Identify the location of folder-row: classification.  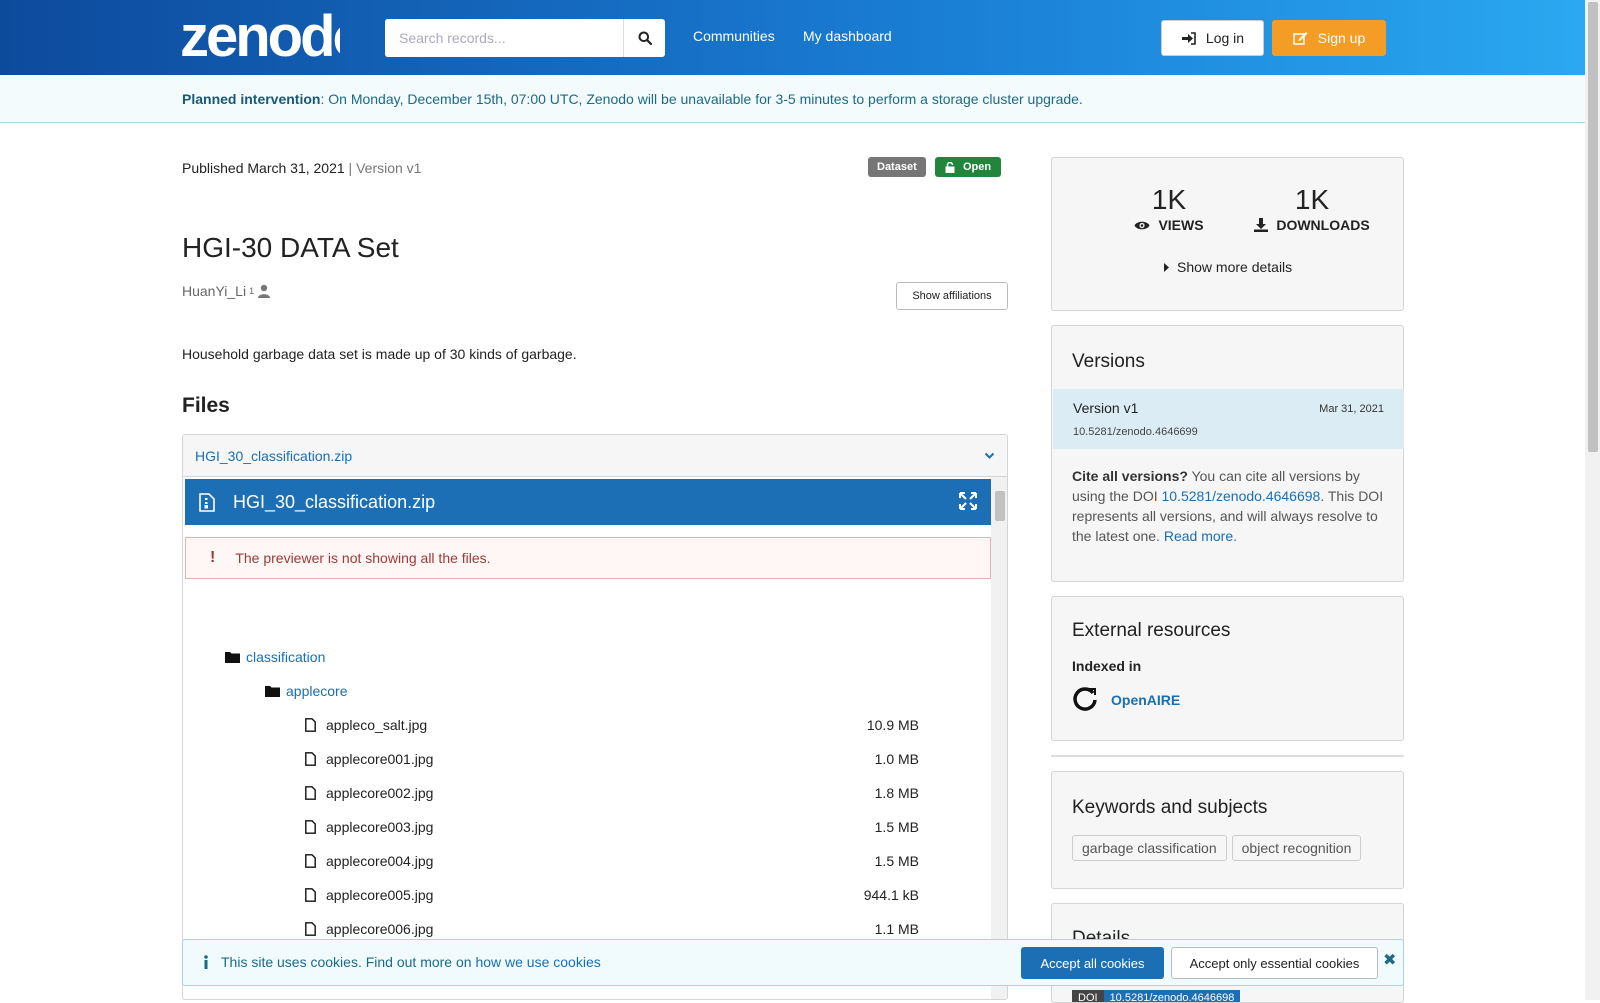
(275, 657).